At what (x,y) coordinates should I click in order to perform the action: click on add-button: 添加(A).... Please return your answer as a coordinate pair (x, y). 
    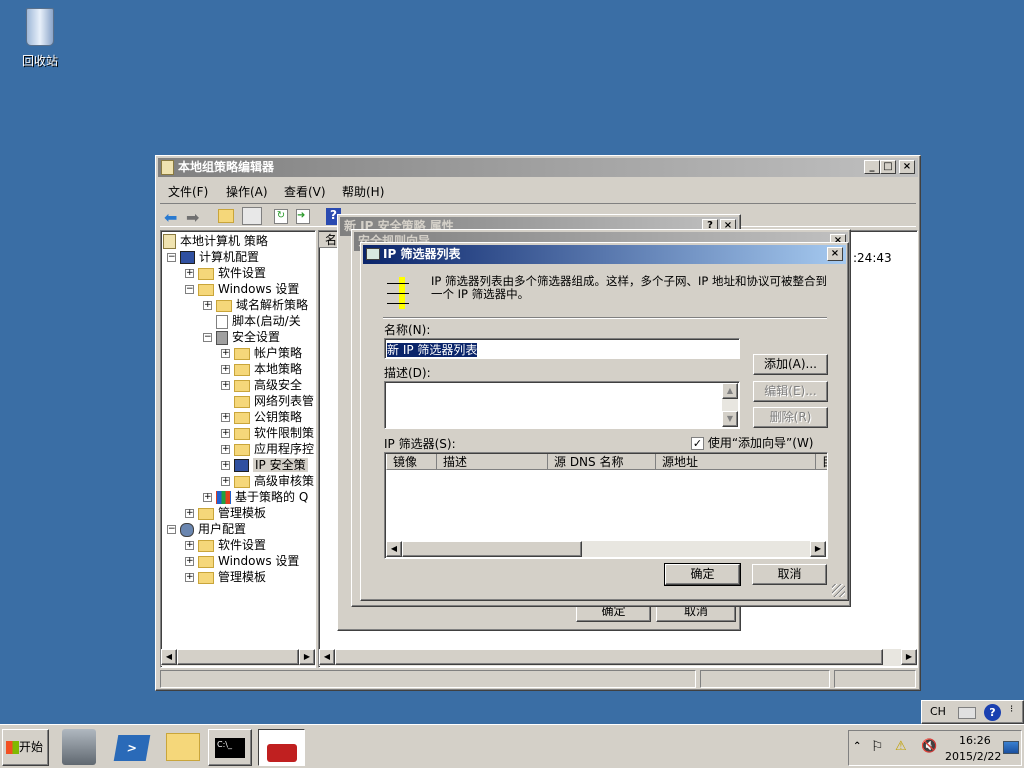
    Looking at the image, I should click on (790, 364).